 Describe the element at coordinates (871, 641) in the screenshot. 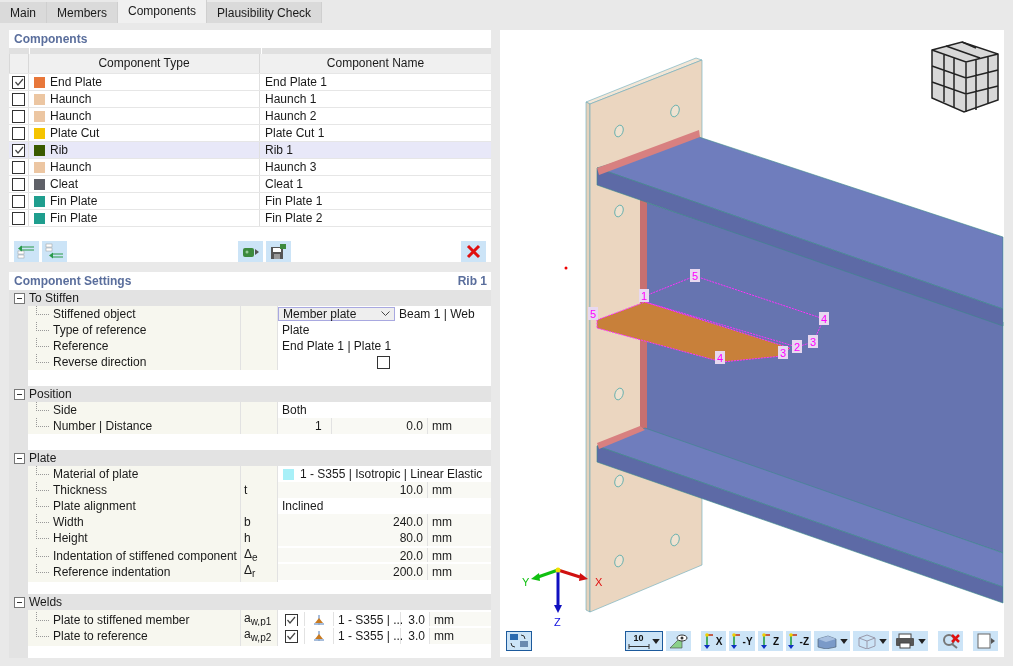

I see `display-button` at that location.